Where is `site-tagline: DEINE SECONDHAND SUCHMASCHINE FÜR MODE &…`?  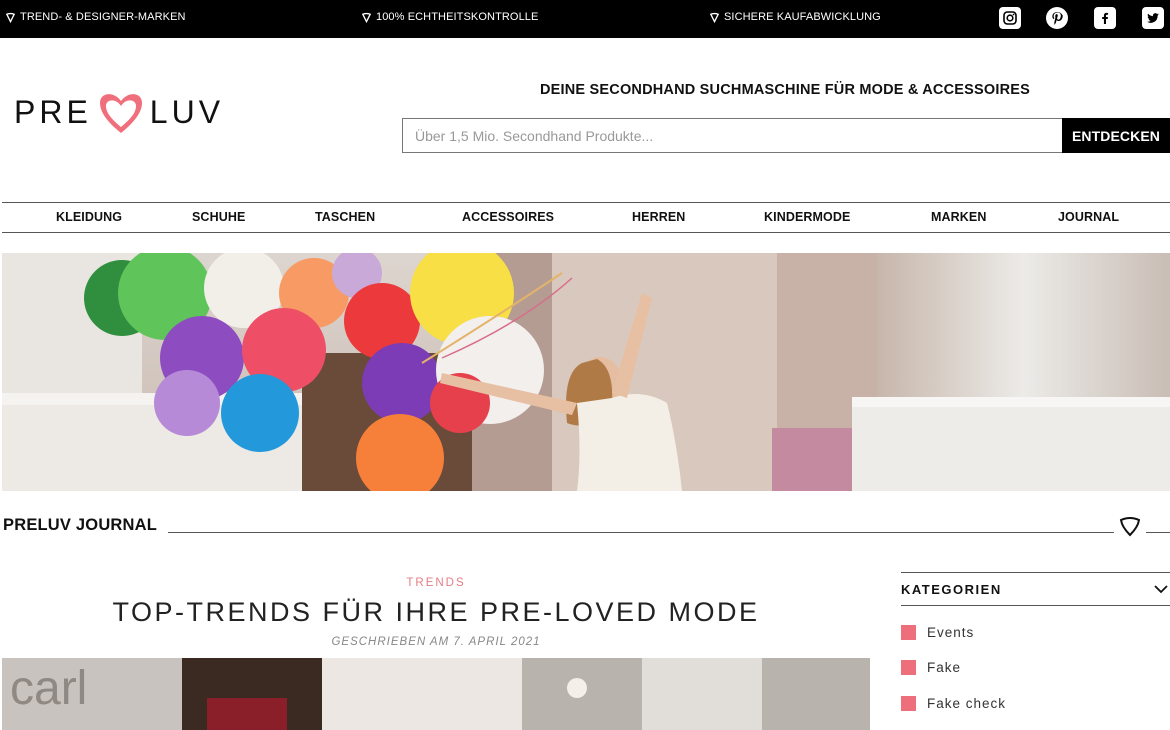 site-tagline: DEINE SECONDHAND SUCHMASCHINE FÜR MODE &… is located at coordinates (784, 90).